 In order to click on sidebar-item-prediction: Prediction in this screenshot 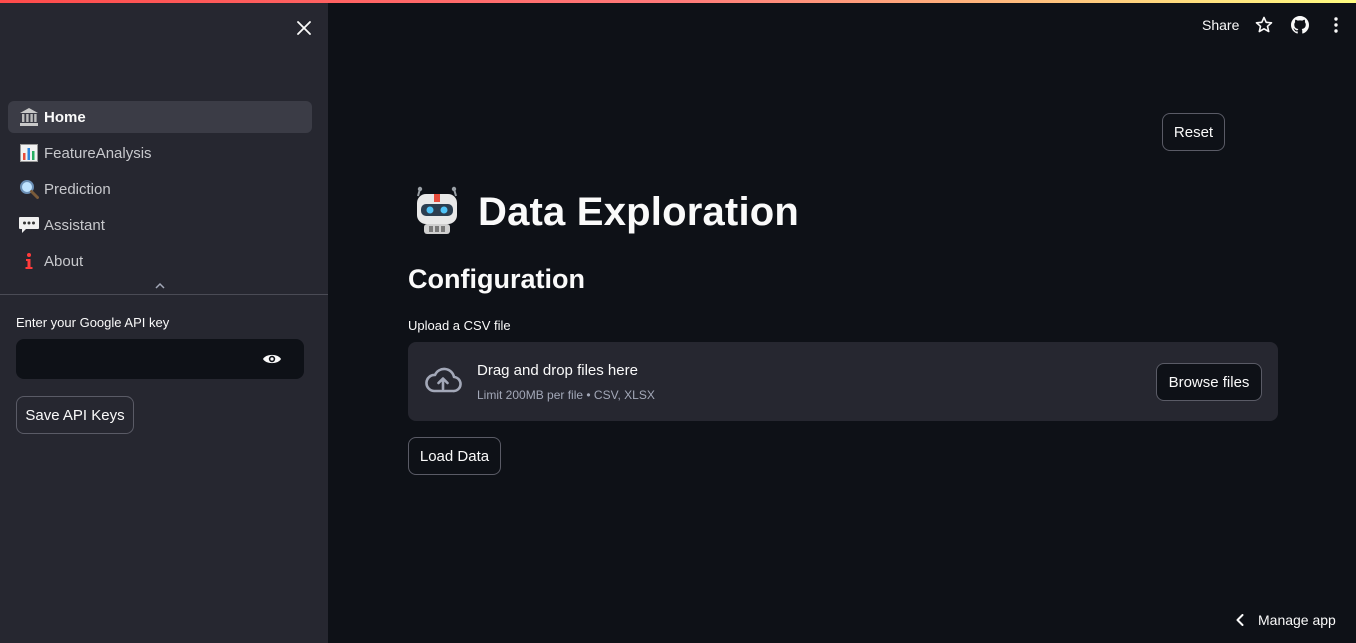, I will do `click(160, 189)`.